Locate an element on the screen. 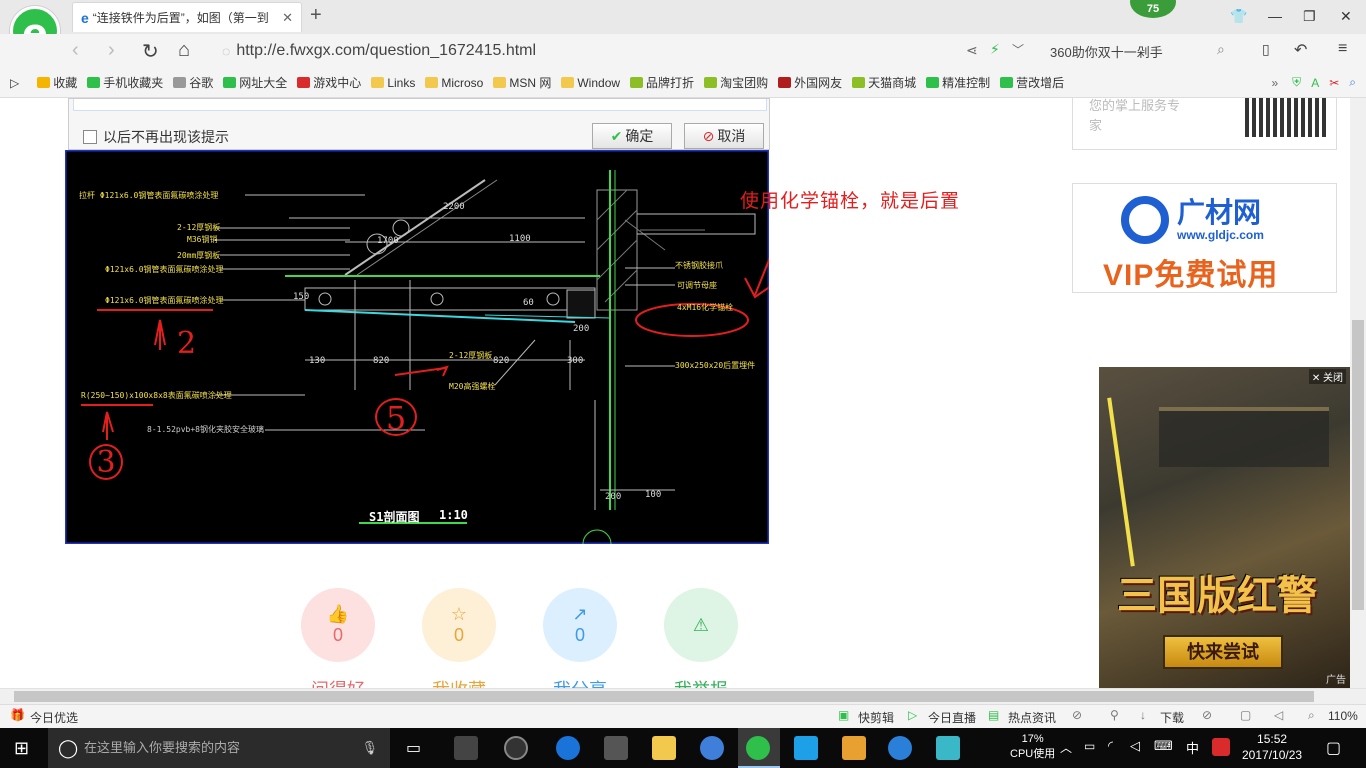 The height and width of the screenshot is (768, 1366). action-2: ☆0 我收藏 is located at coordinates (459, 638).